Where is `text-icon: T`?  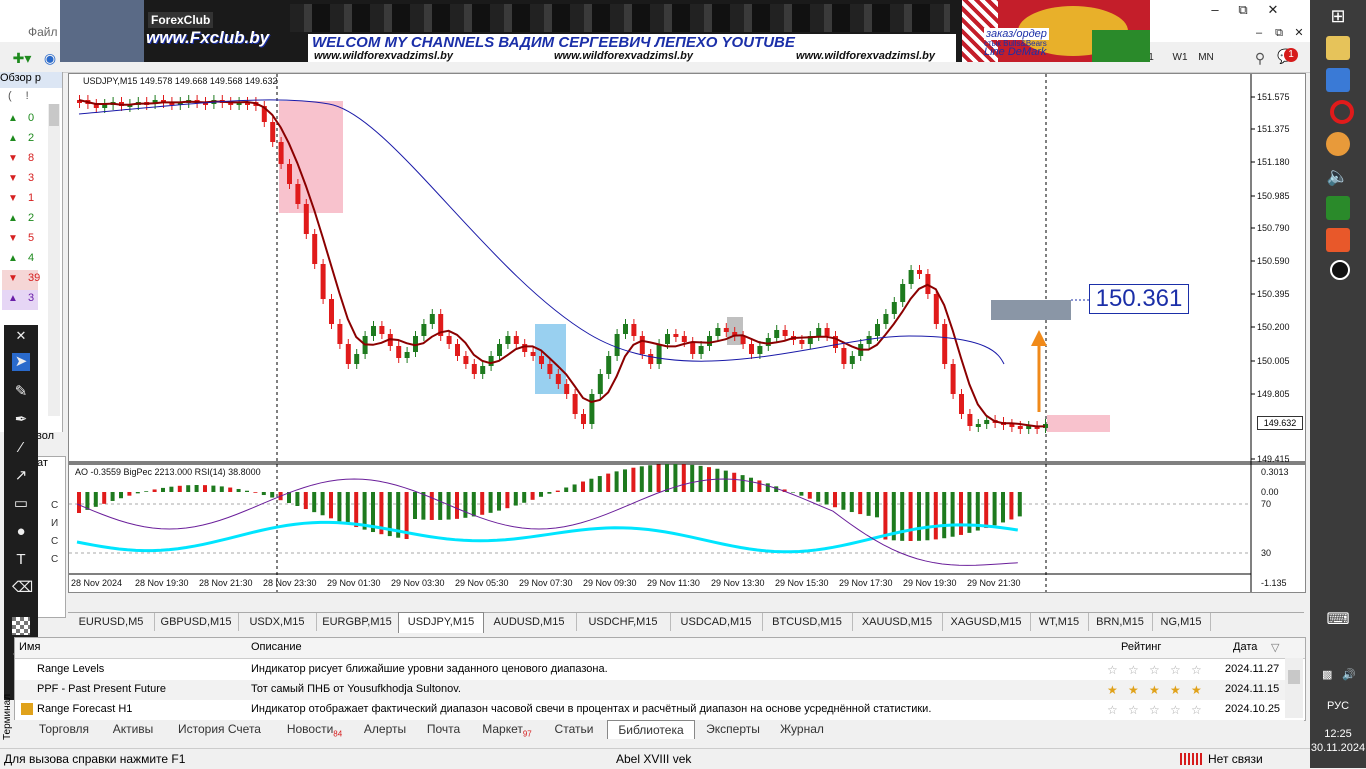
text-icon: T is located at coordinates (21, 560).